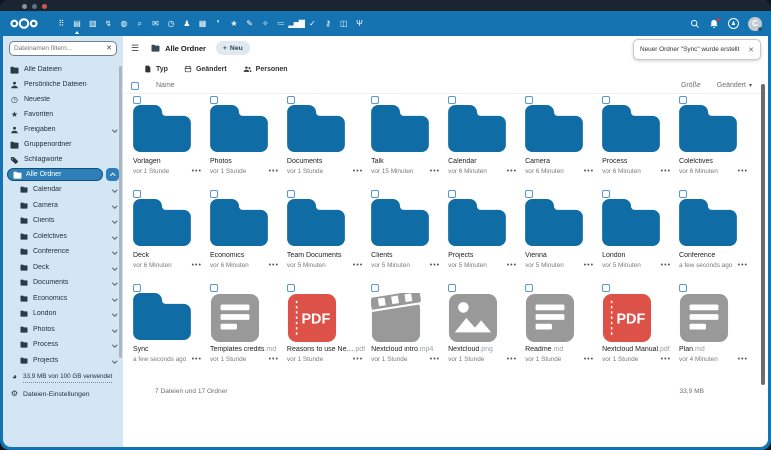  Describe the element at coordinates (61, 23) in the screenshot. I see `app-icon-dashboard: ⠿` at that location.